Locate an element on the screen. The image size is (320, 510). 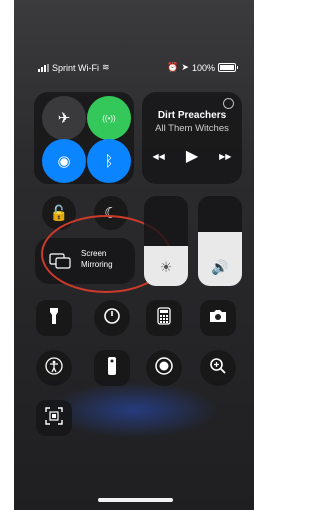
song-artist: All Them Witches is located at coordinates (192, 128).